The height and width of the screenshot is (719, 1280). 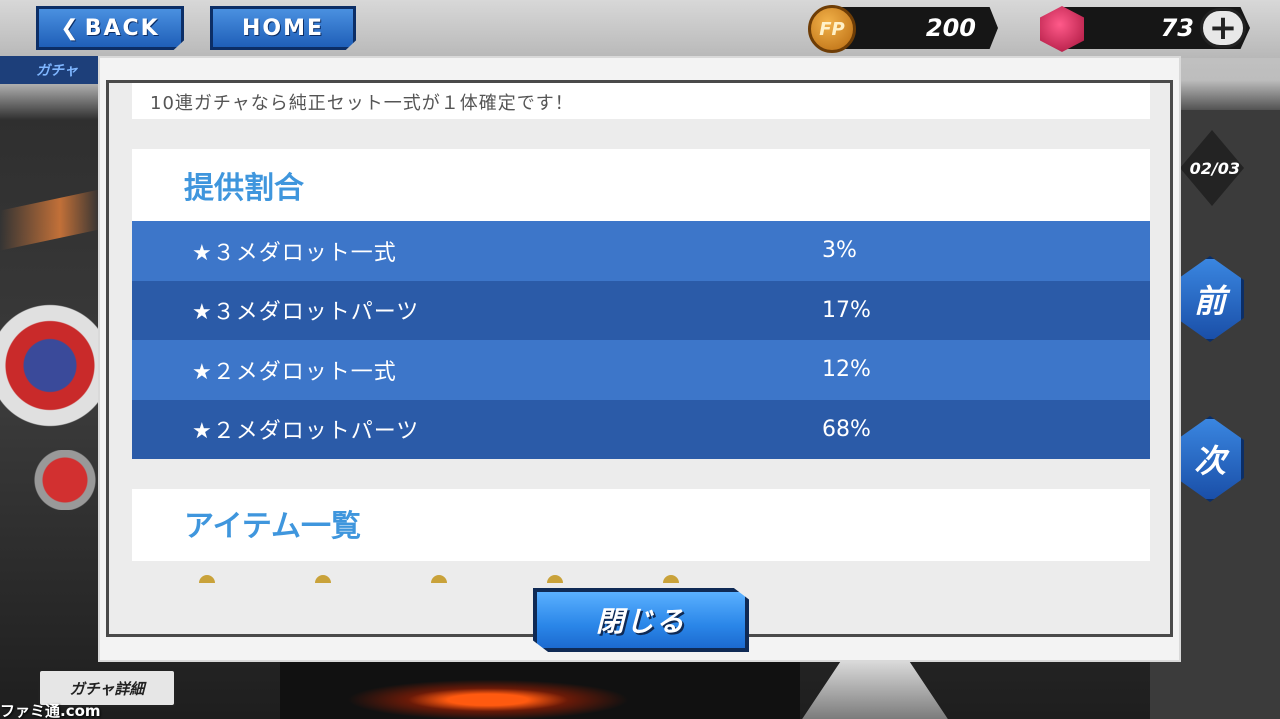 What do you see at coordinates (641, 101) in the screenshot?
I see `intro-card: 10連ガチャなら純正セット一式が１体確定です！` at bounding box center [641, 101].